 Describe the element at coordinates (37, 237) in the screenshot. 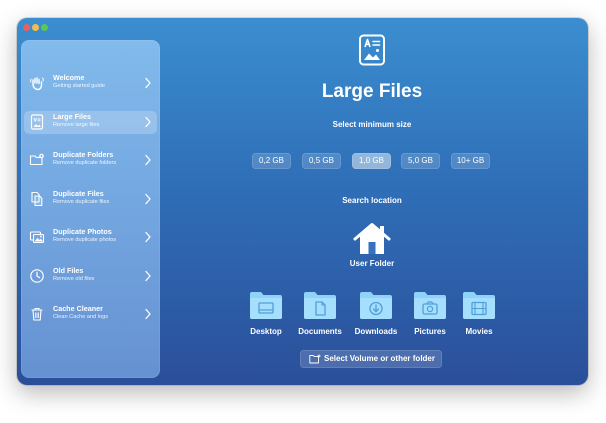

I see `duplicate-photos-icon` at that location.